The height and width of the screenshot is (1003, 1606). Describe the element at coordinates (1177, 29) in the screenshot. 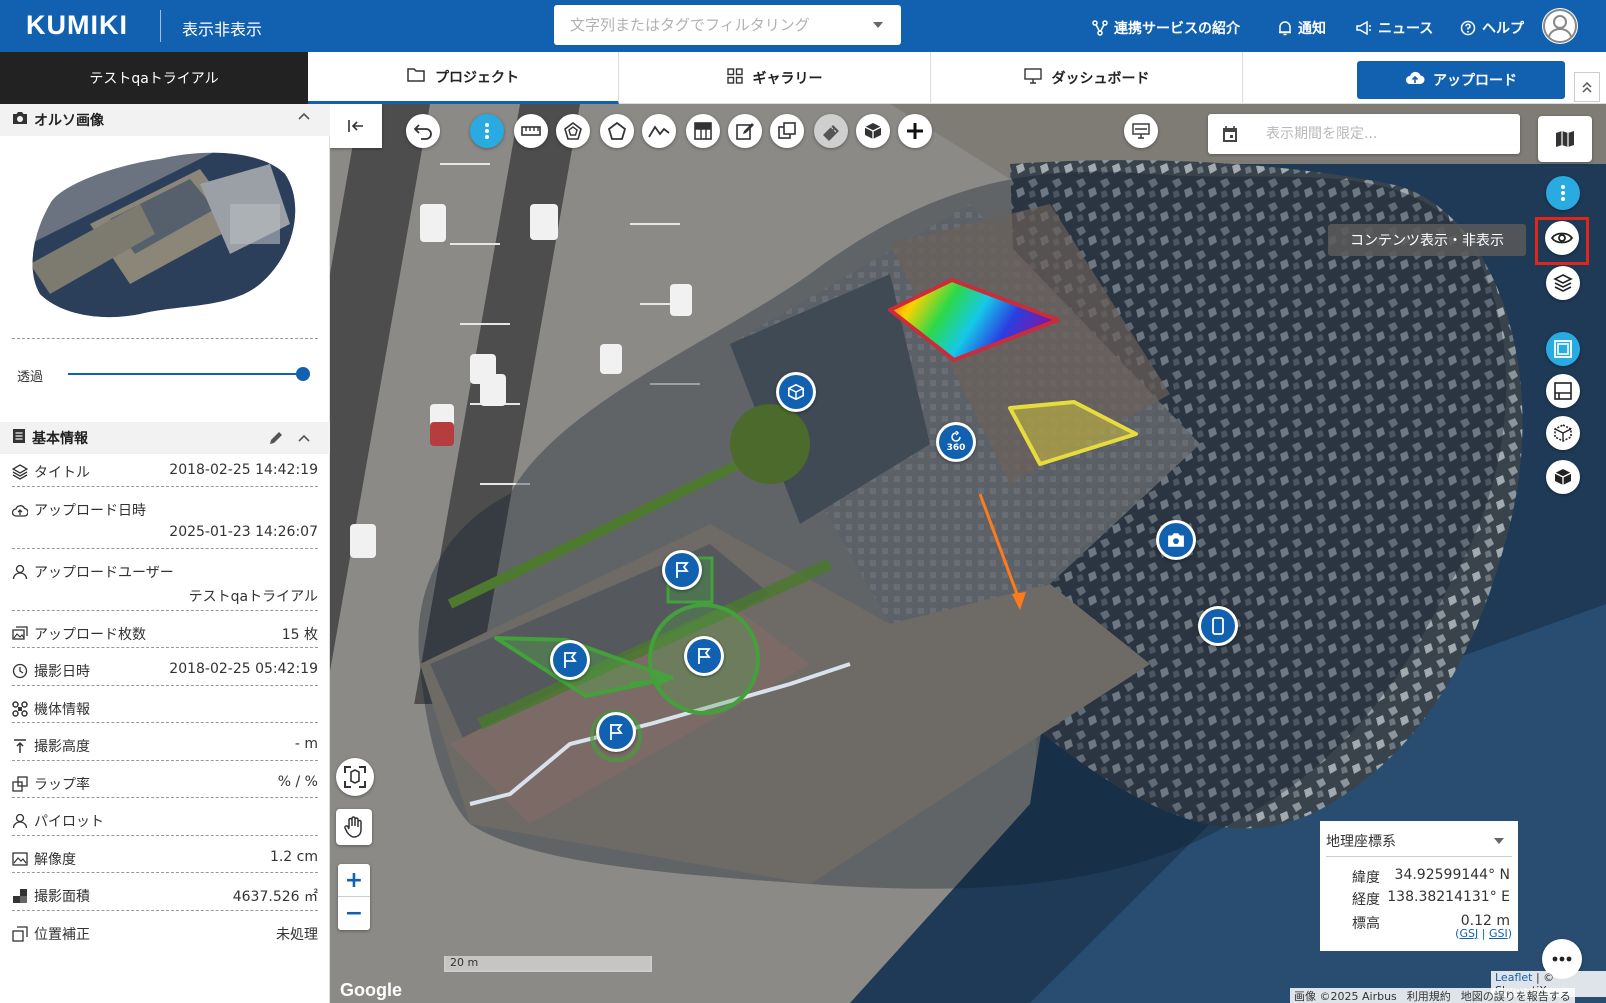

I see `services-label: 連携サービスの紹介` at that location.